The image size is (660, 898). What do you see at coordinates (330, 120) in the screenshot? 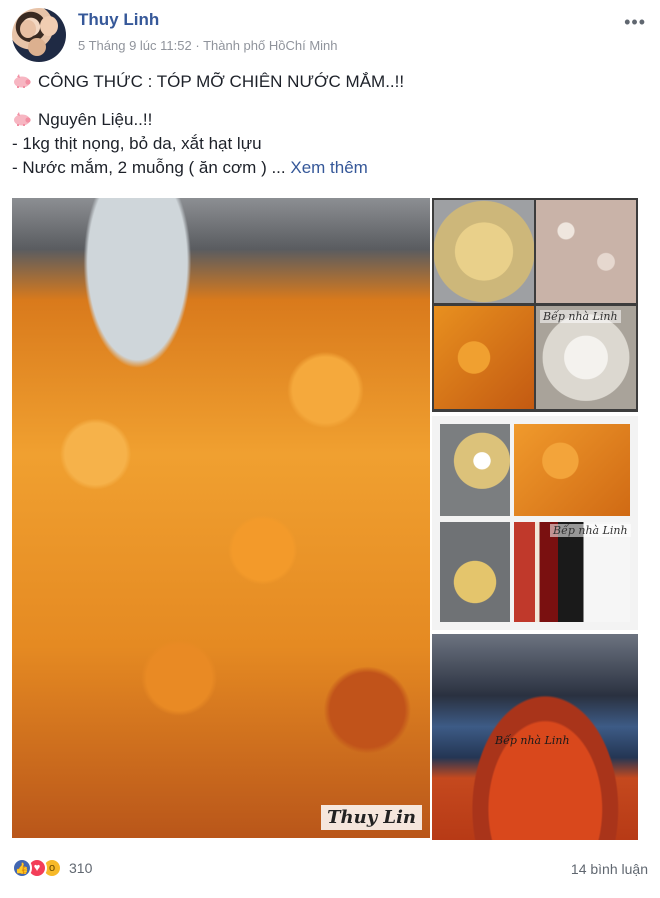
I see `post-line-ingredients: Nguyên Liệu..!!` at bounding box center [330, 120].